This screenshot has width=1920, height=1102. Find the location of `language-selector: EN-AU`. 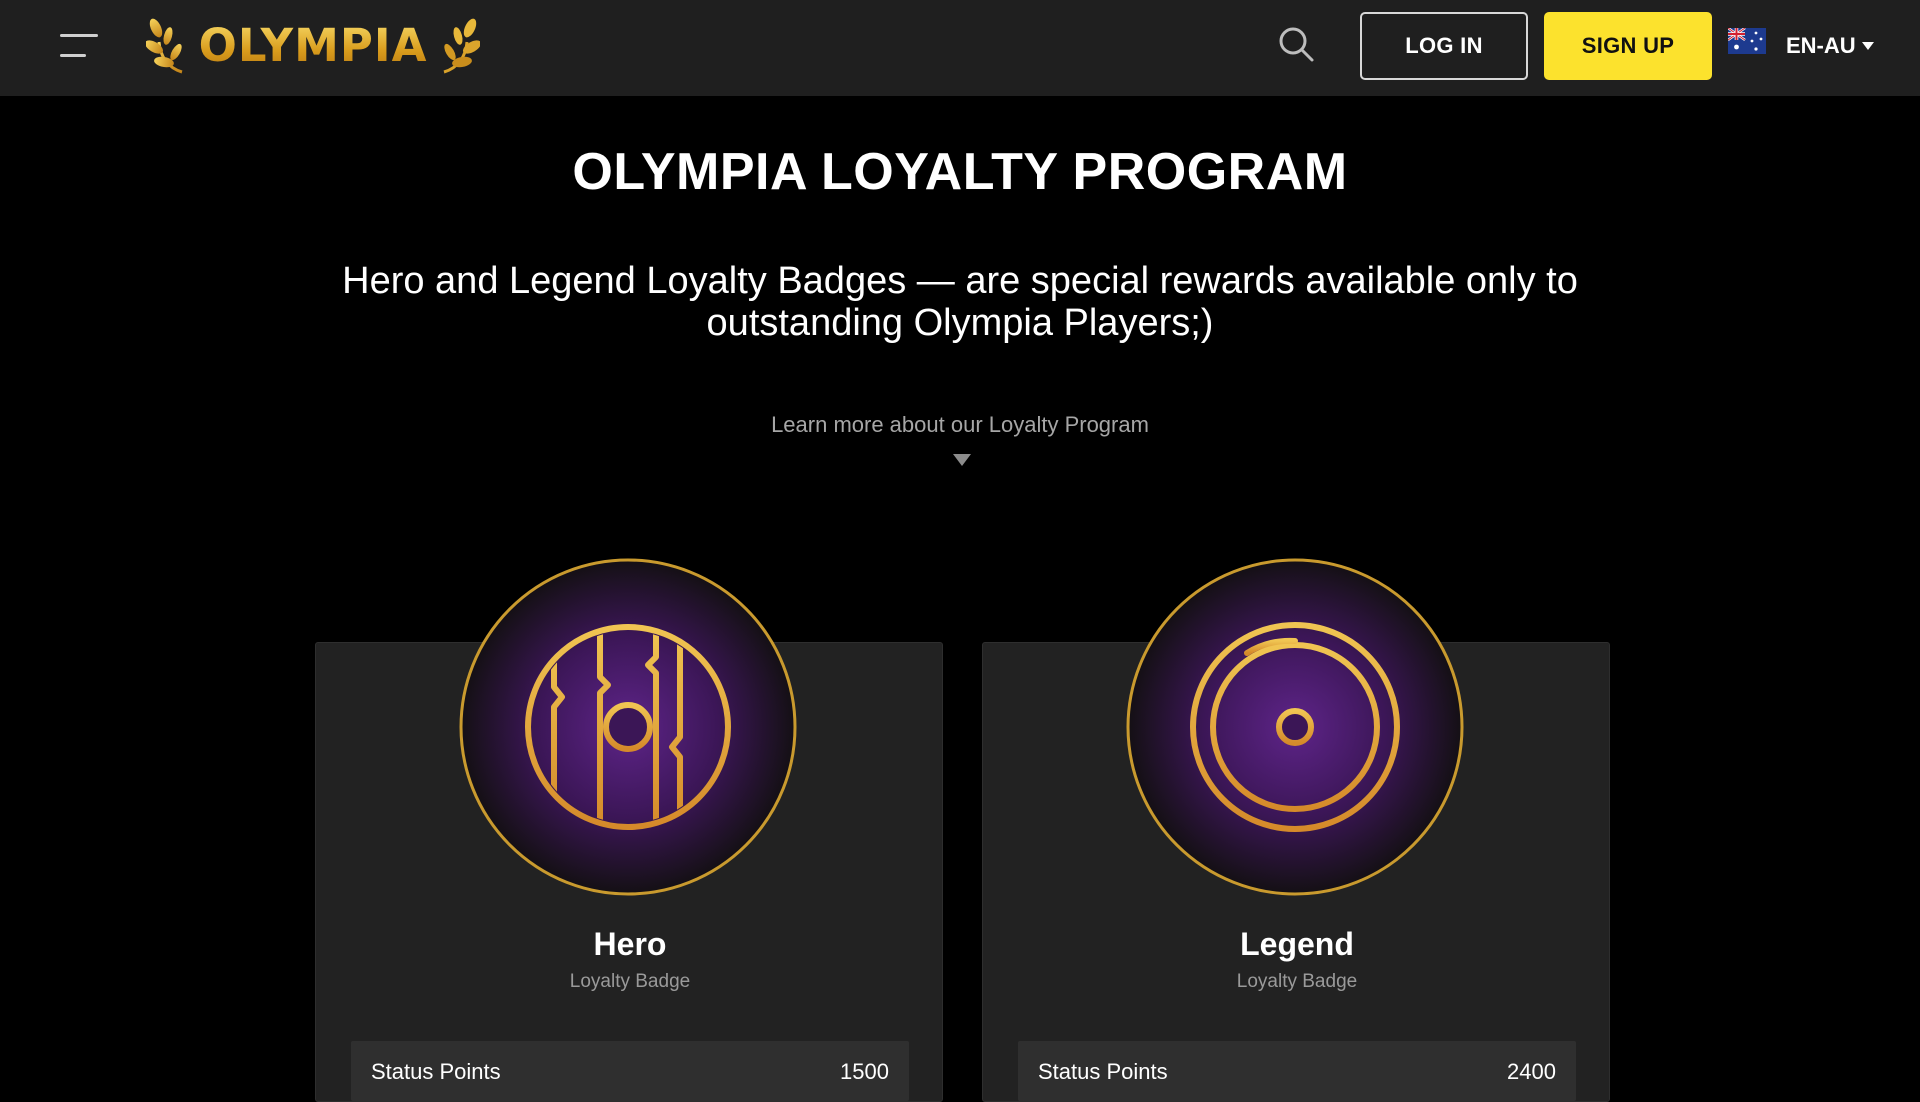

language-selector: EN-AU is located at coordinates (1801, 46).